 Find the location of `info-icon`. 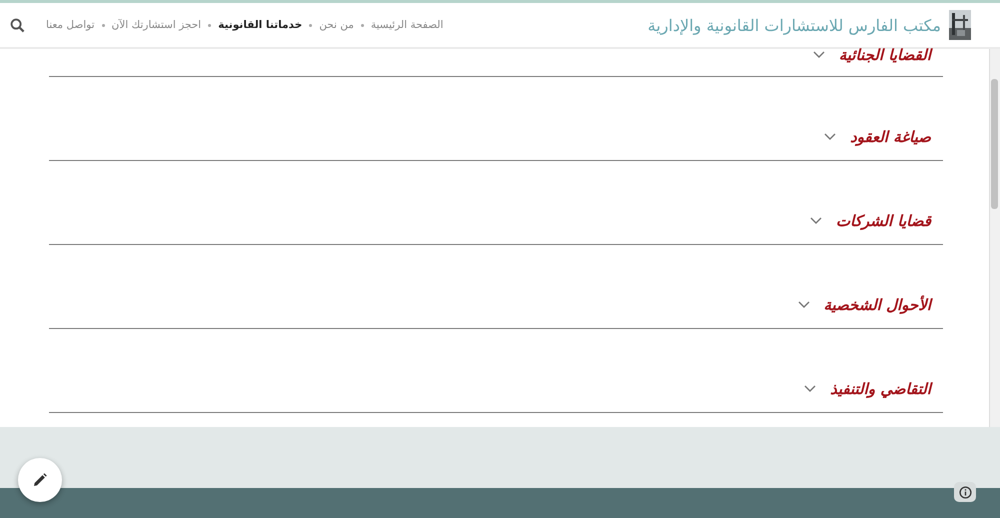

info-icon is located at coordinates (965, 492).